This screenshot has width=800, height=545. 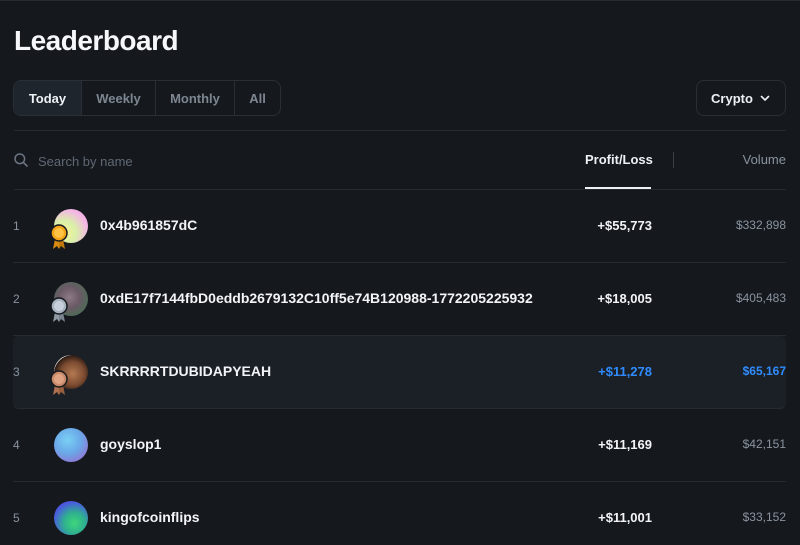 I want to click on profit-value: +$55,773, so click(x=624, y=225).